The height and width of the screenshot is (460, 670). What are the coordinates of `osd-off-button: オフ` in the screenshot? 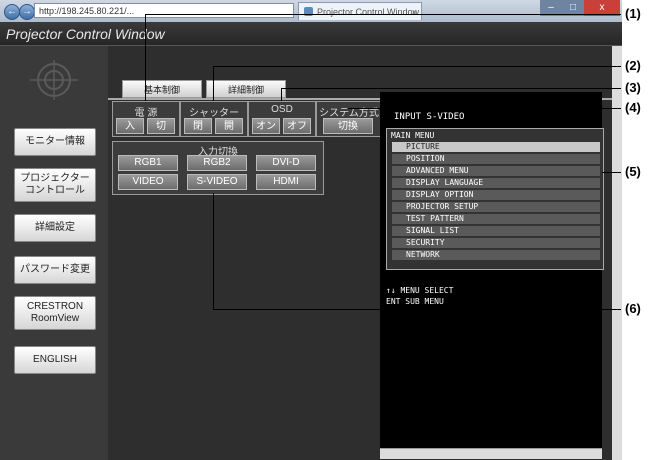 It's located at (297, 126).